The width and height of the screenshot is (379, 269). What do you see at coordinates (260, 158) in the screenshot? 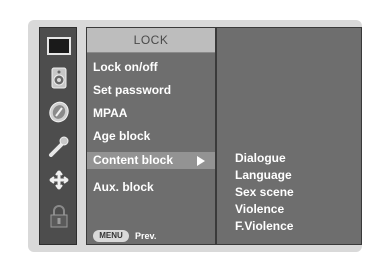
I see `submenu-item-dialogue: Dialogue` at bounding box center [260, 158].